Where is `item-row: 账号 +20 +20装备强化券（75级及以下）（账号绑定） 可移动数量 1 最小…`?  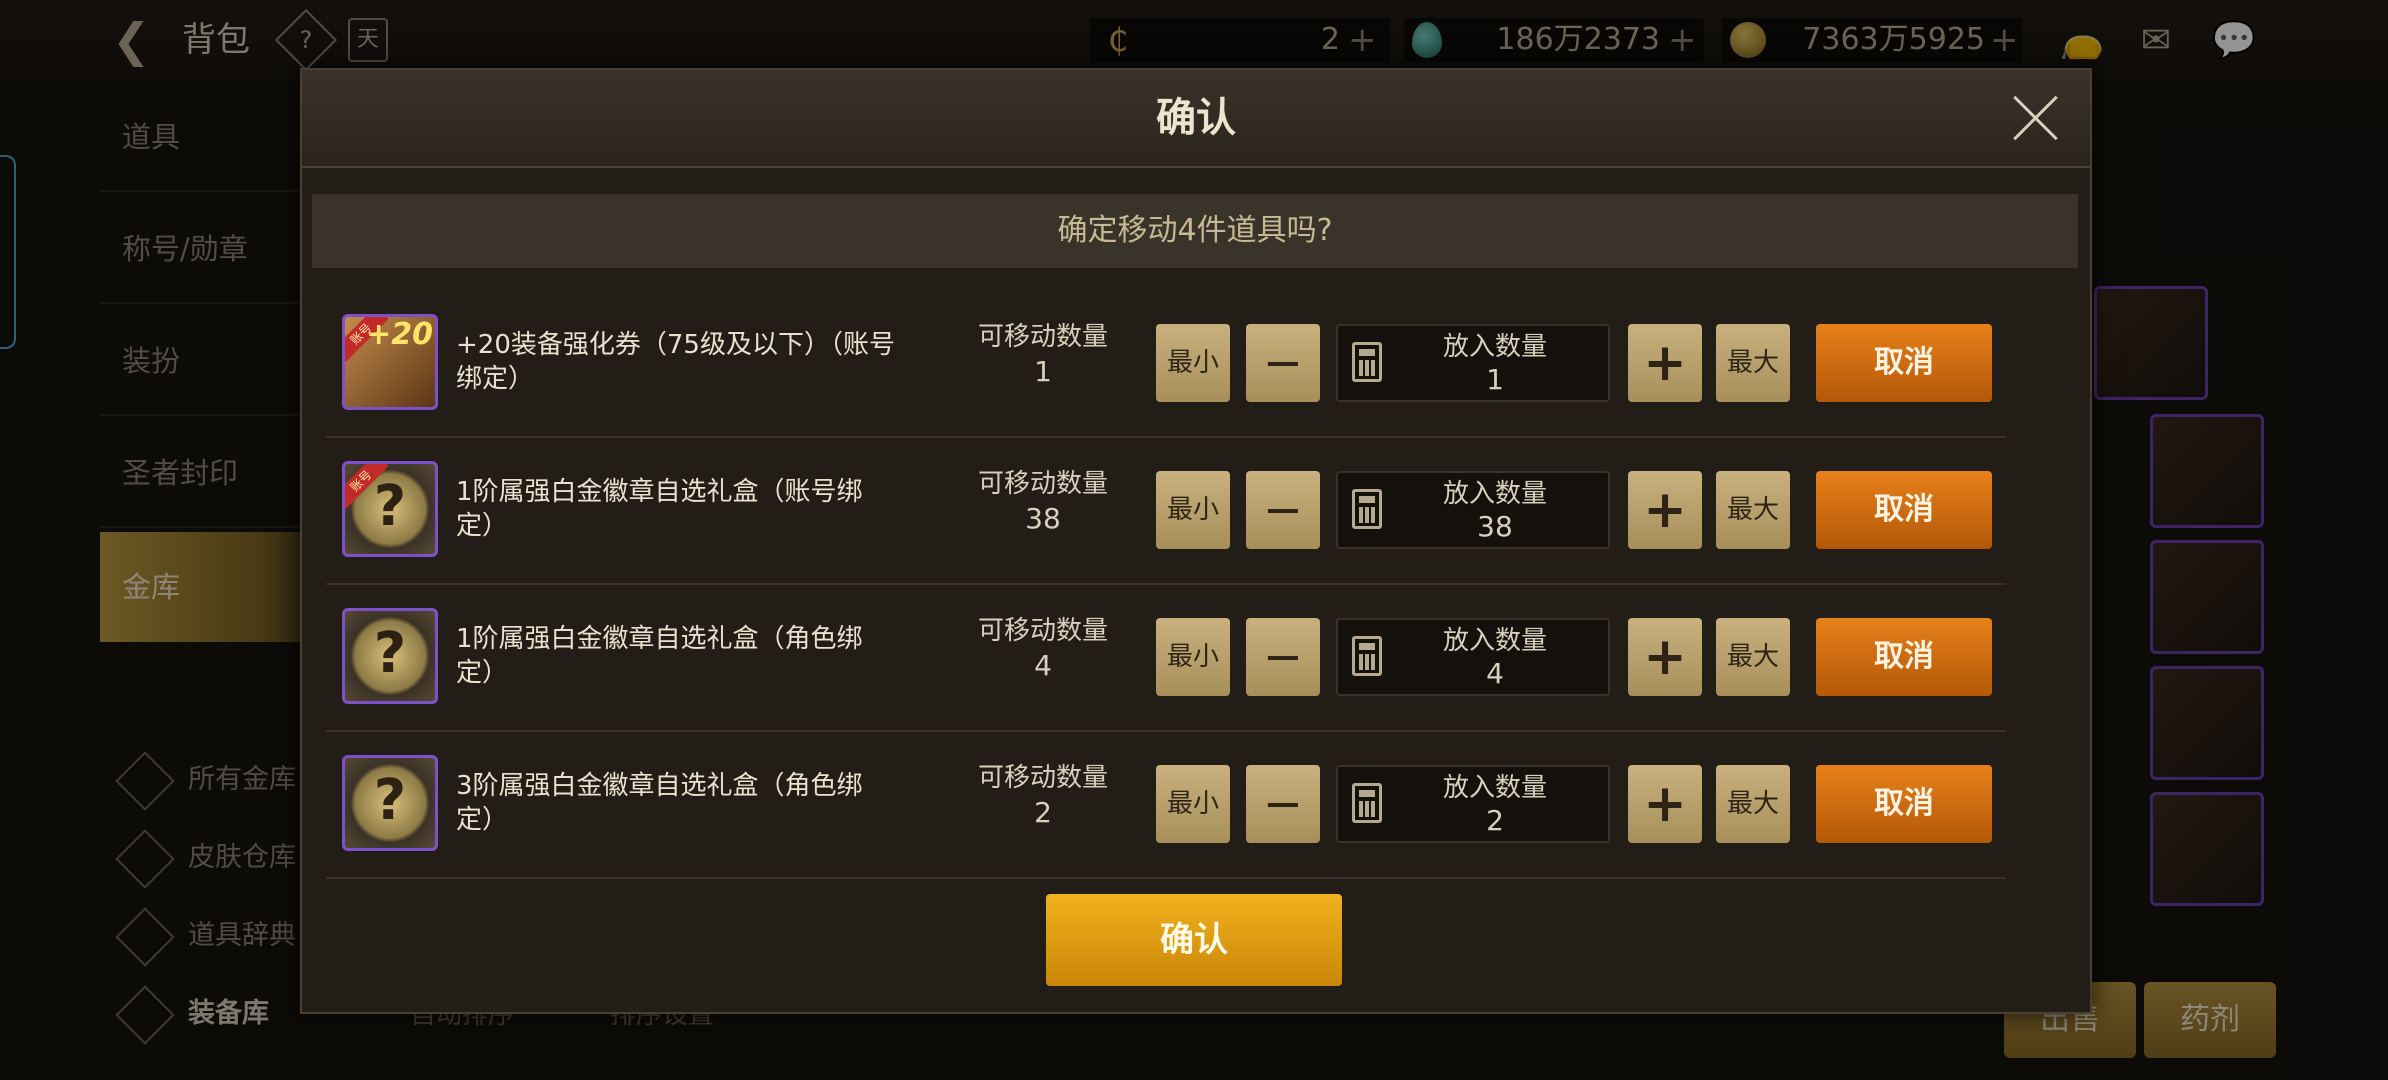
item-row: 账号 +20 +20装备强化券（75级及以下）（账号绑定） 可移动数量 1 最小… is located at coordinates (1166, 364).